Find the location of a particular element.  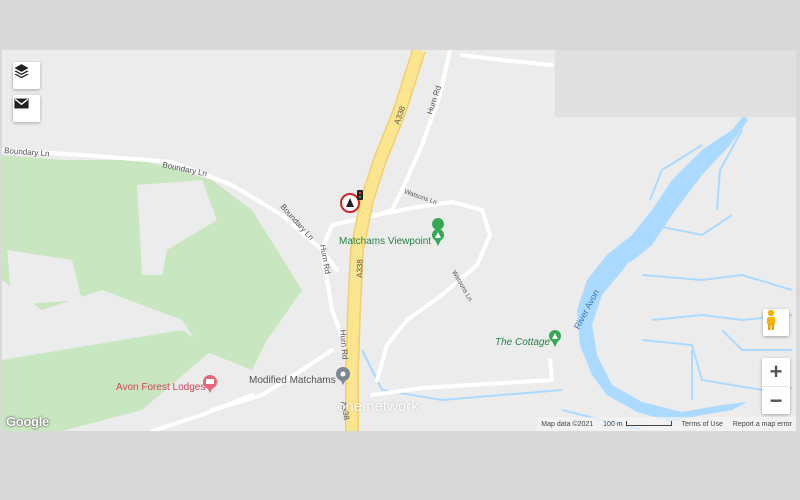

zoom-control: + − is located at coordinates (776, 386).